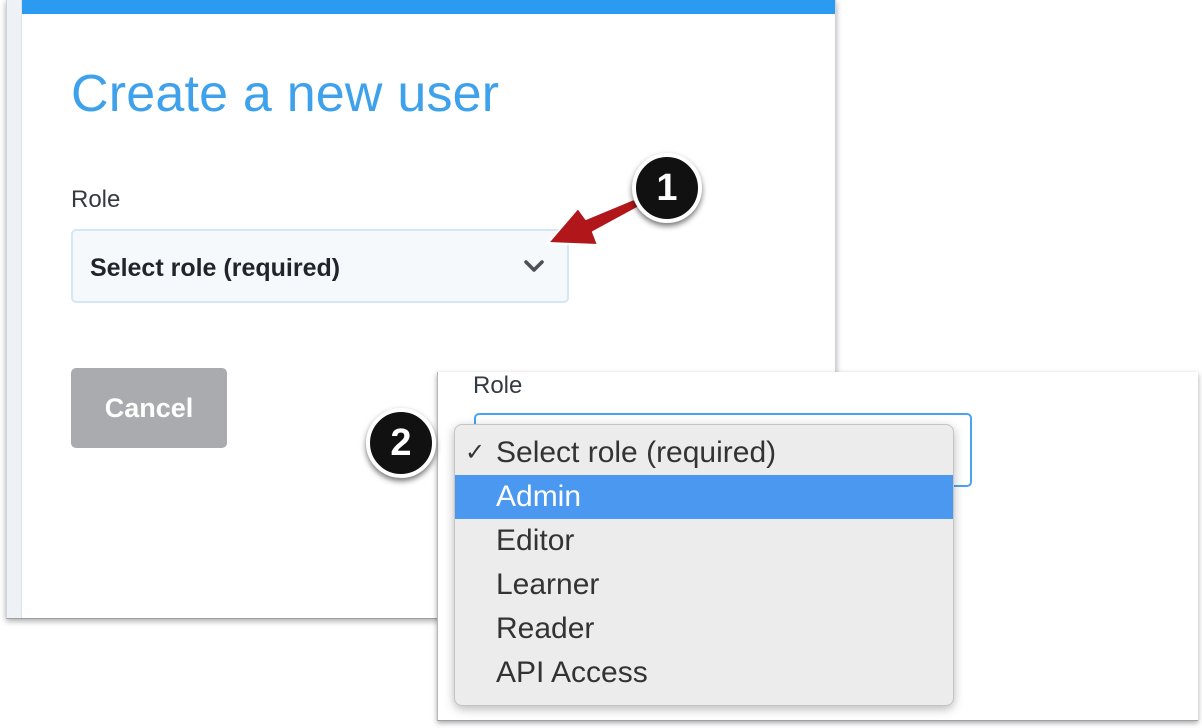  What do you see at coordinates (401, 443) in the screenshot?
I see `callout-marker-2: 2` at bounding box center [401, 443].